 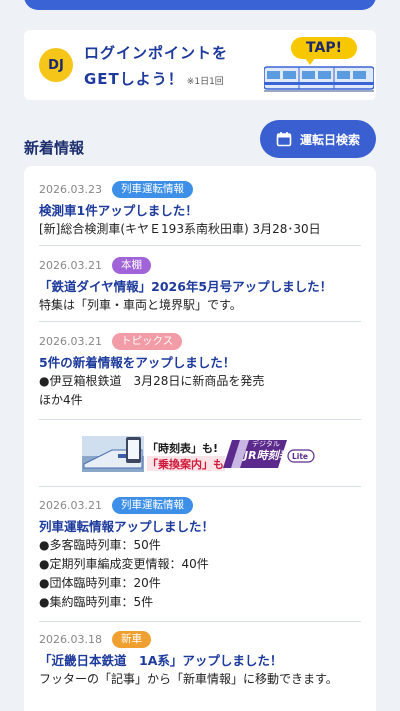 I want to click on news-body-line: フッターの「記事」から「新車情報」に移動できます。, so click(x=188, y=679).